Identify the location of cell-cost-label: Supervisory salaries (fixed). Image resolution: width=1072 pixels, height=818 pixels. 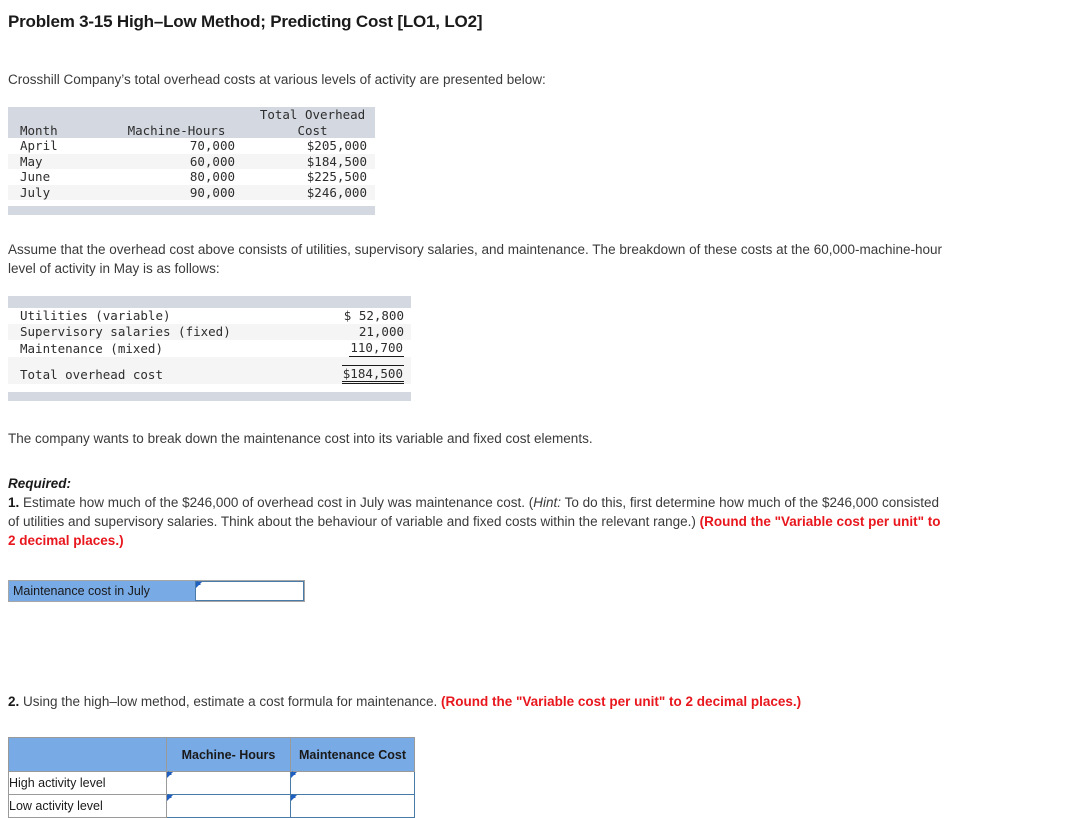
(125, 332).